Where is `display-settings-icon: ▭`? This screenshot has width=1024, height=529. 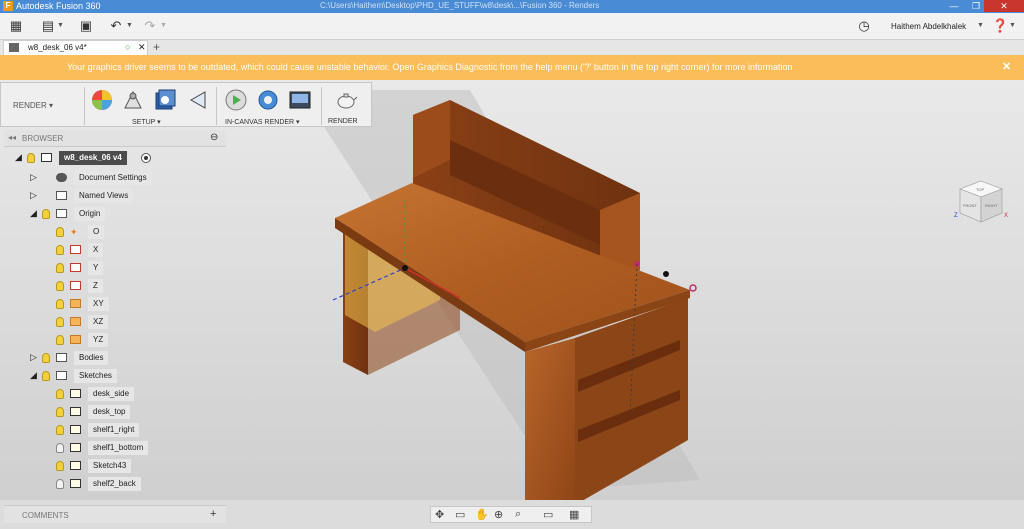 display-settings-icon: ▭ is located at coordinates (548, 514).